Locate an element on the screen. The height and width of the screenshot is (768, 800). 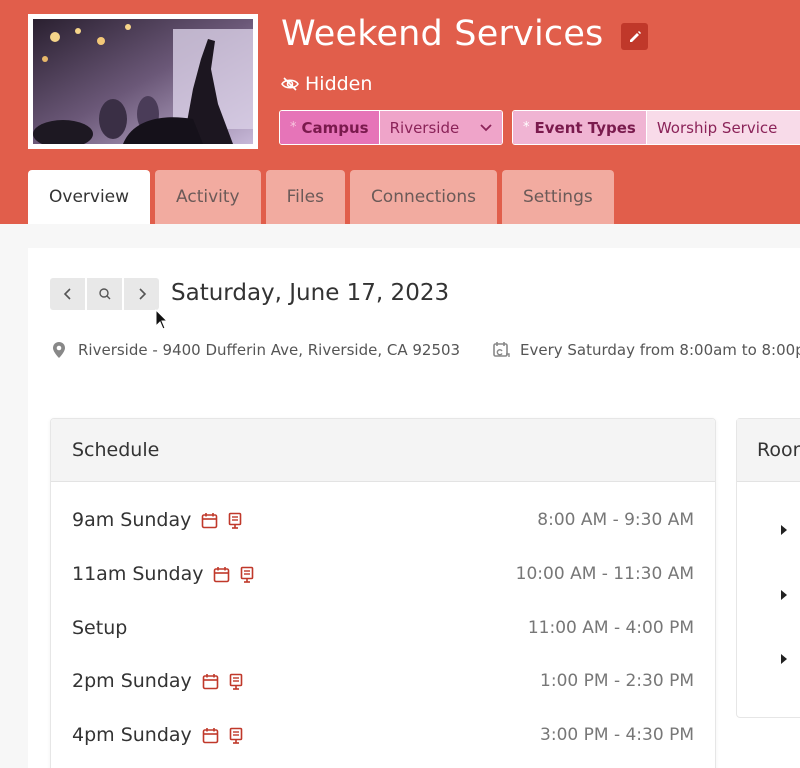
schedule-row: 2pm Sunday 1:00 PM - 2:30 PM is located at coordinates (383, 681).